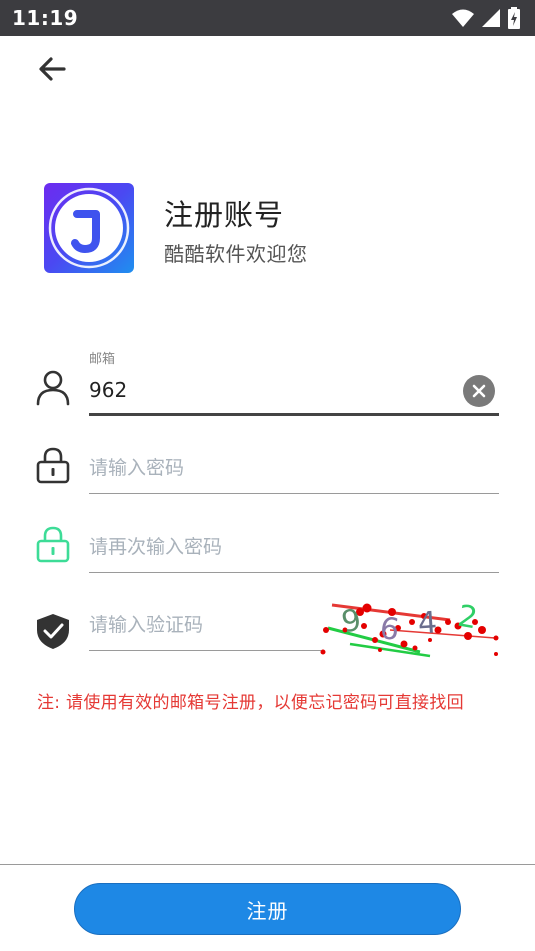 Image resolution: width=535 pixels, height=951 pixels. I want to click on arrow-left-icon, so click(52, 69).